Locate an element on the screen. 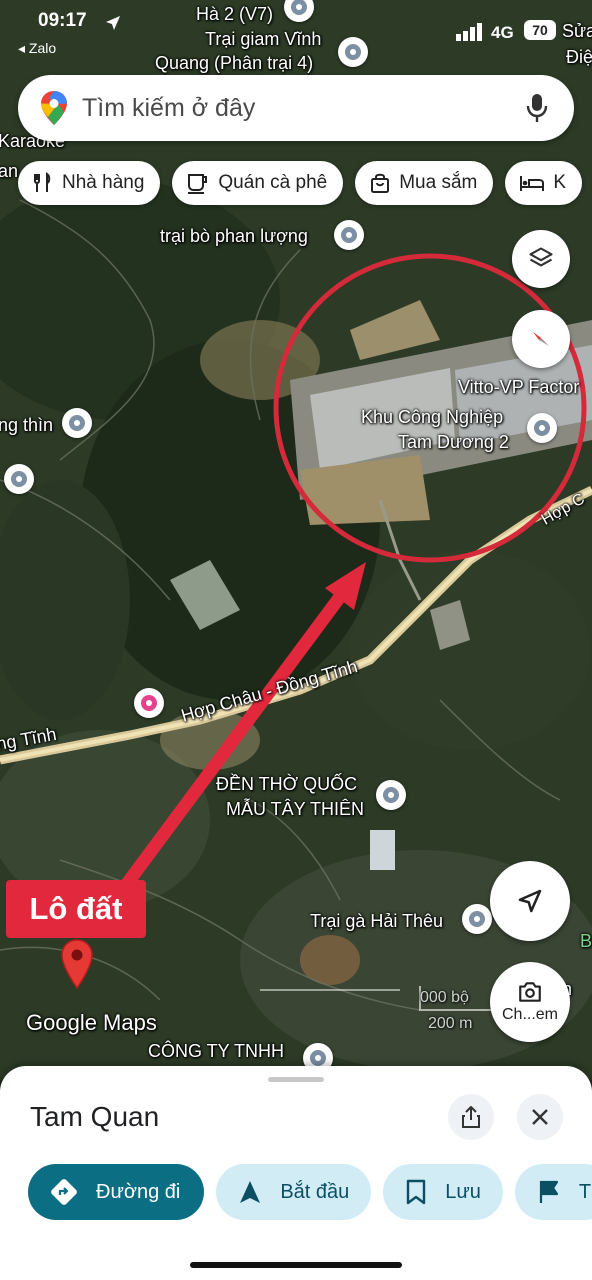  scale-meters: 200 m is located at coordinates (450, 1023).